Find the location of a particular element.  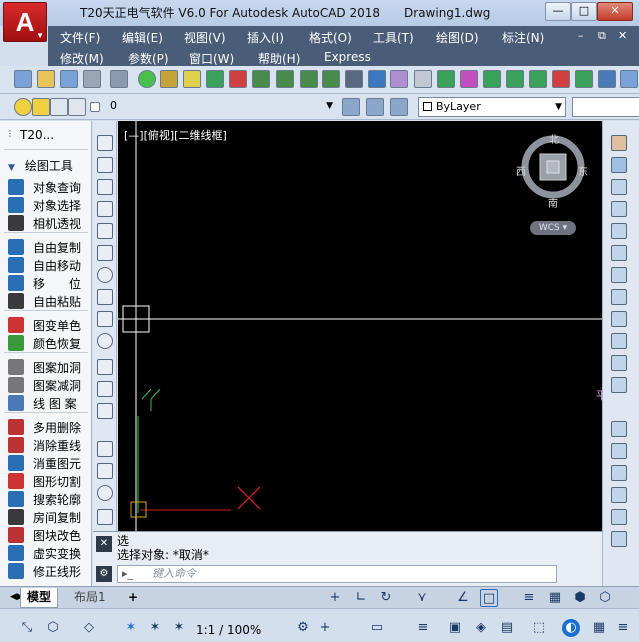

lines-icon is located at coordinates (538, 79).